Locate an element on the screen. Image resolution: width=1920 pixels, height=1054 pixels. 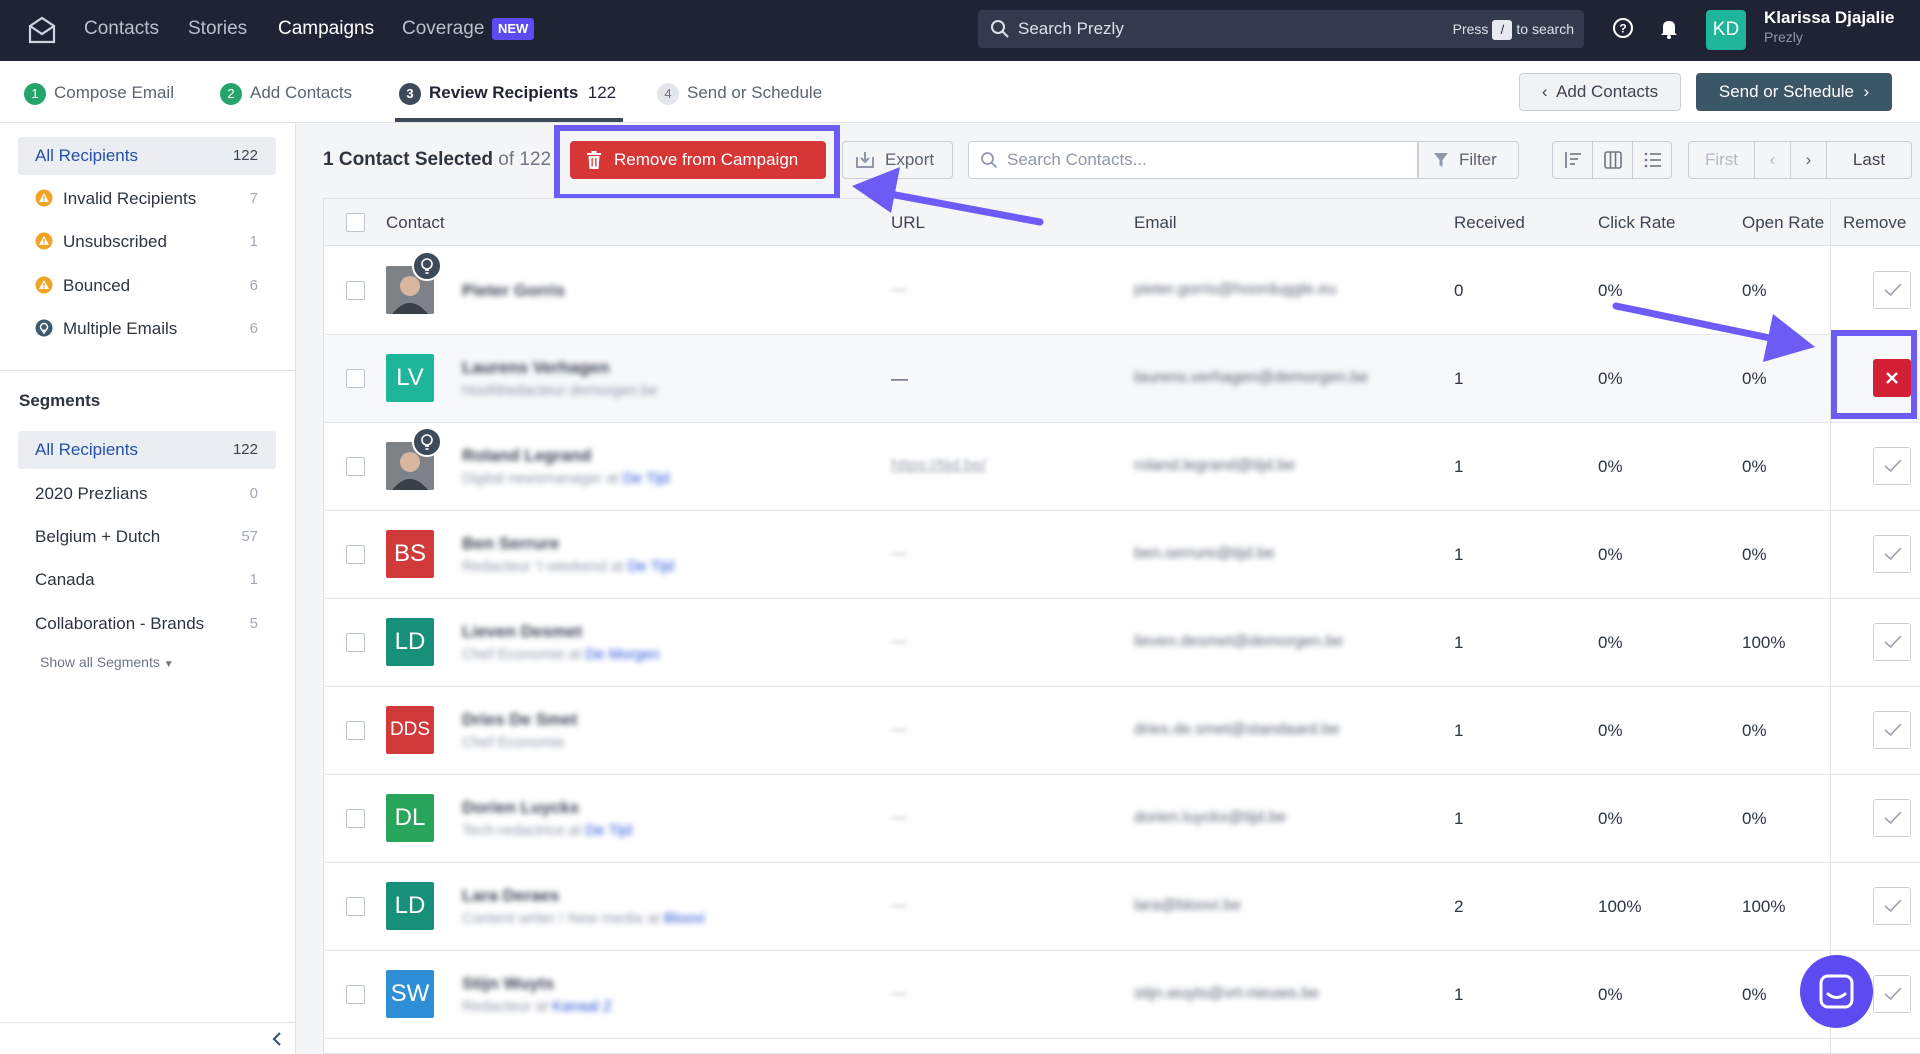
open-rate: 0% is located at coordinates (1754, 378).